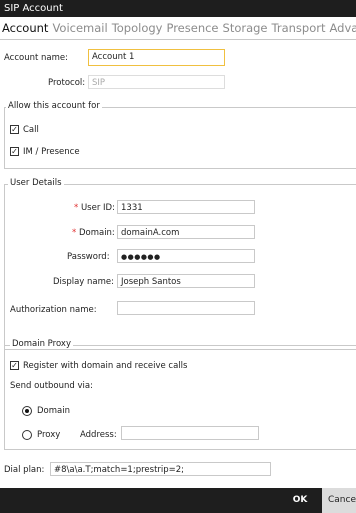 This screenshot has width=356, height=513. Describe the element at coordinates (14, 151) in the screenshot. I see `im-presence-checkbox: ✓` at that location.